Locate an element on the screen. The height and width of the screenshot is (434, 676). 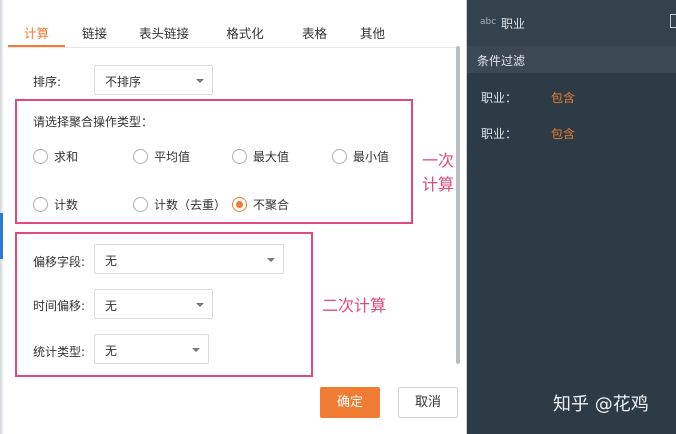
time-offset-value: 无 is located at coordinates (111, 306).